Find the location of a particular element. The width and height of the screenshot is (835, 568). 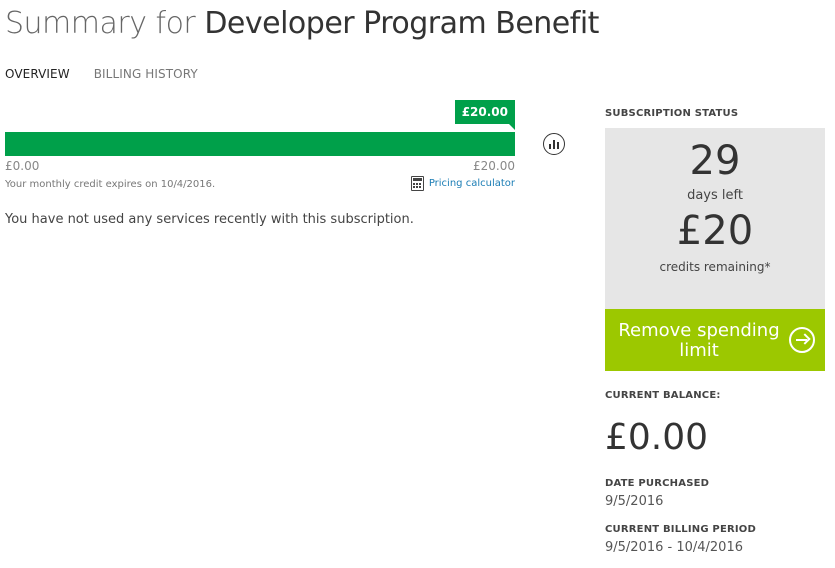

days-left-value: 29 is located at coordinates (715, 161).